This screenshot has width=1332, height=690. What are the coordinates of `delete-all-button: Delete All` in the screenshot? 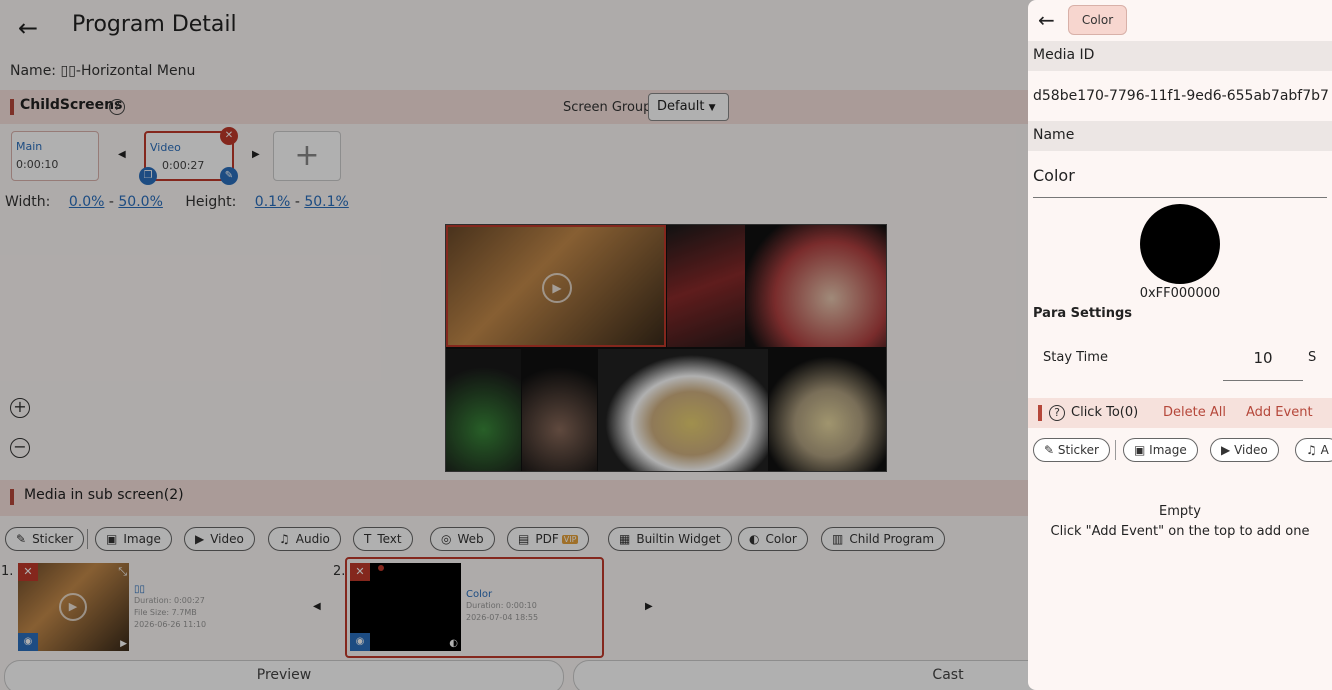 It's located at (1194, 412).